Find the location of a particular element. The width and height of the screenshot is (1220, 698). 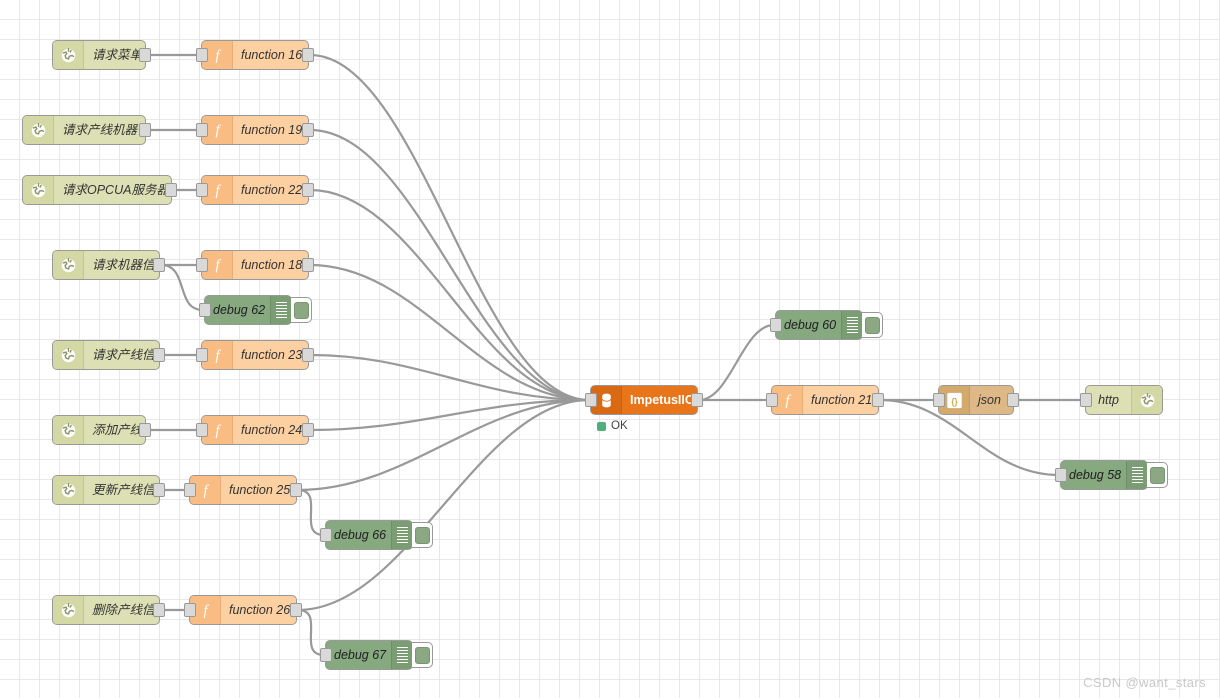

node-inject6: 添加产线 is located at coordinates (101, 430).